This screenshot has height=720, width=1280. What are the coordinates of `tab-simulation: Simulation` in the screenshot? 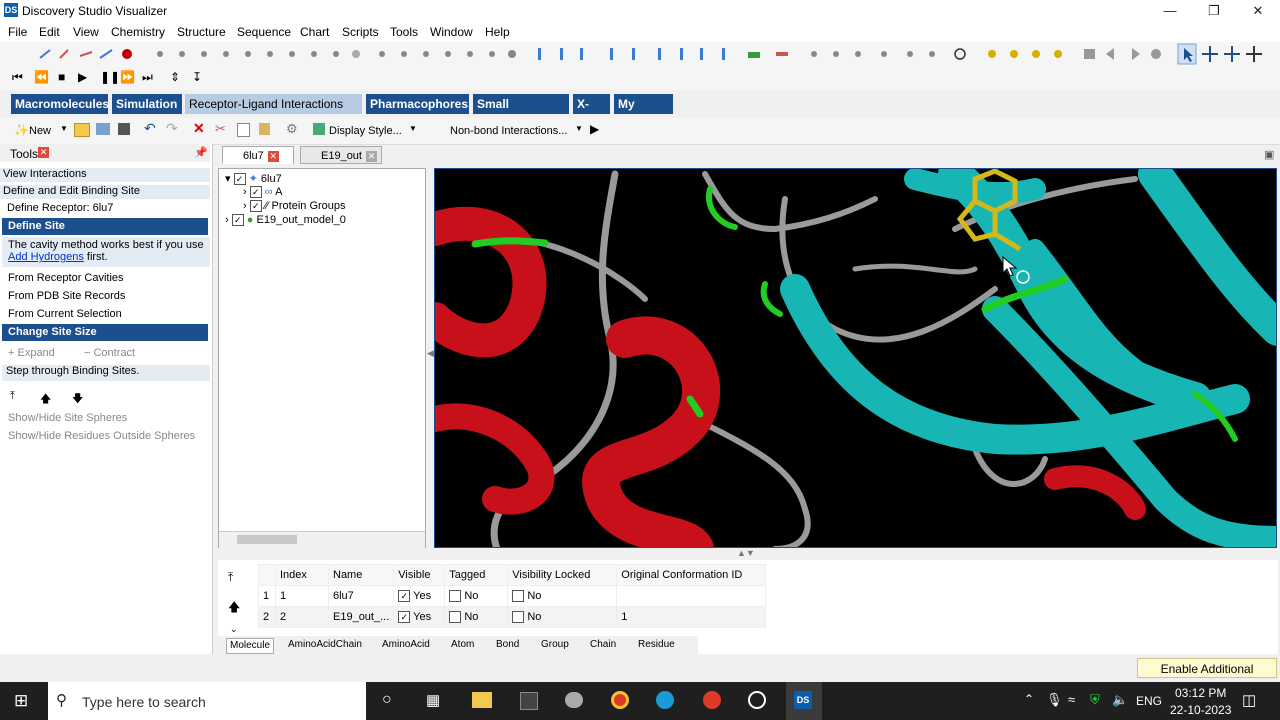 It's located at (147, 104).